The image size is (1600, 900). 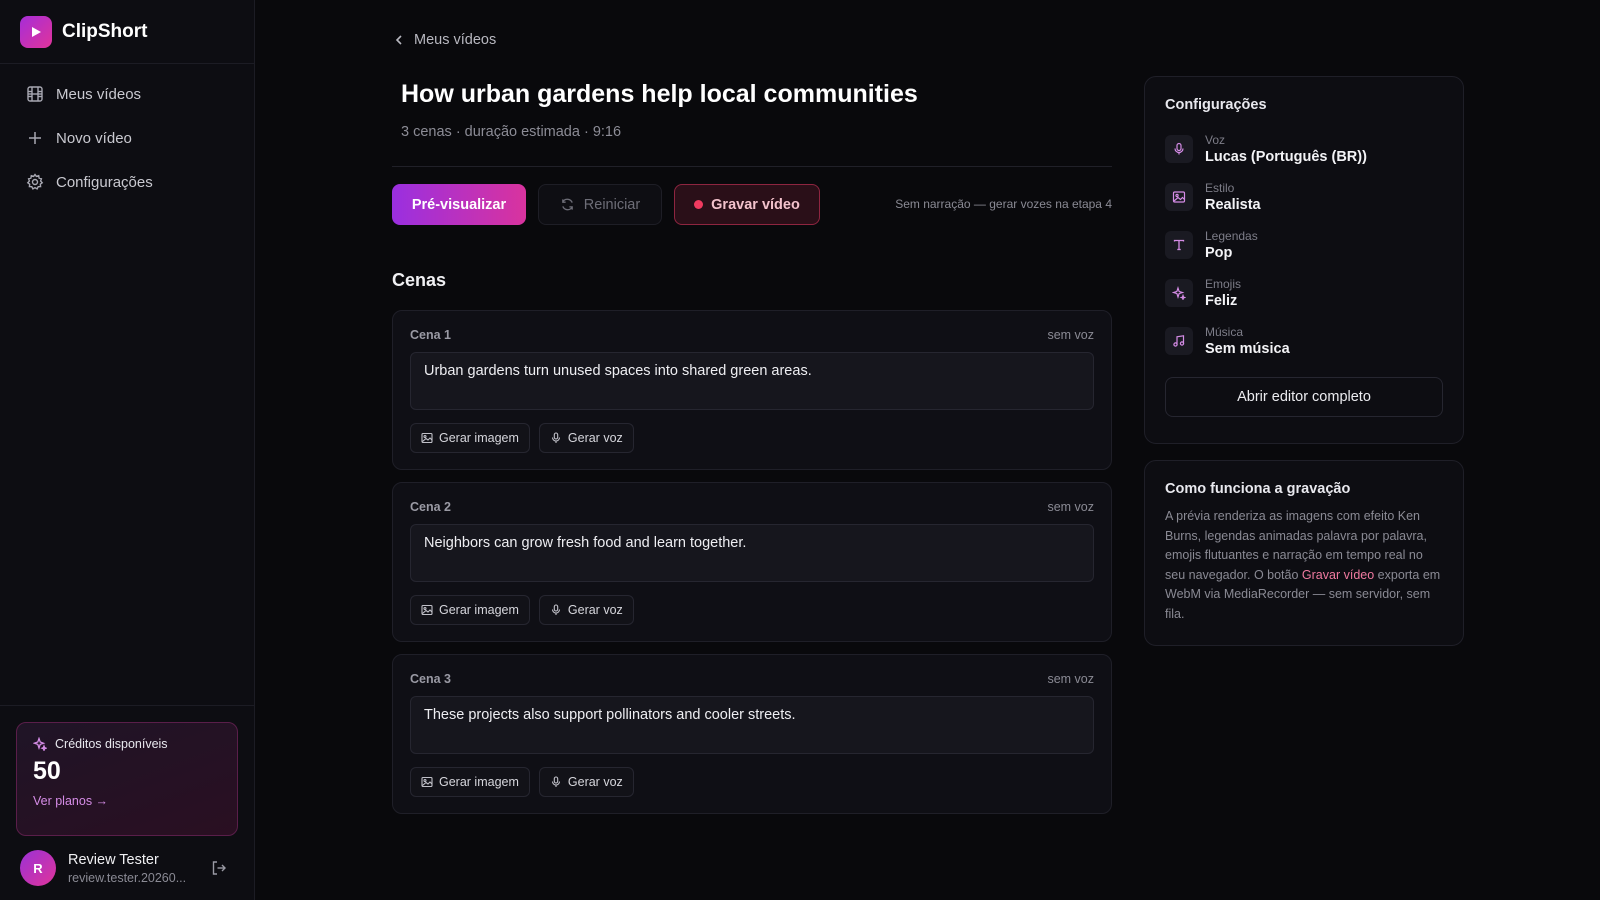 I want to click on credits-title: Créditos disponíveis, so click(x=111, y=744).